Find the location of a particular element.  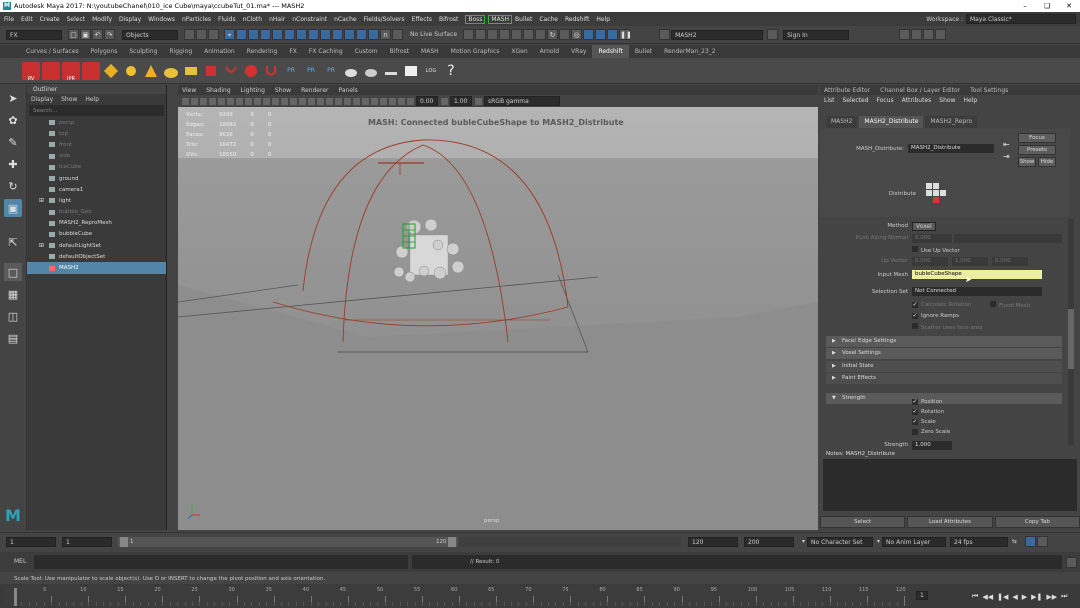

ambient-occlusion-icon is located at coordinates (338, 101).